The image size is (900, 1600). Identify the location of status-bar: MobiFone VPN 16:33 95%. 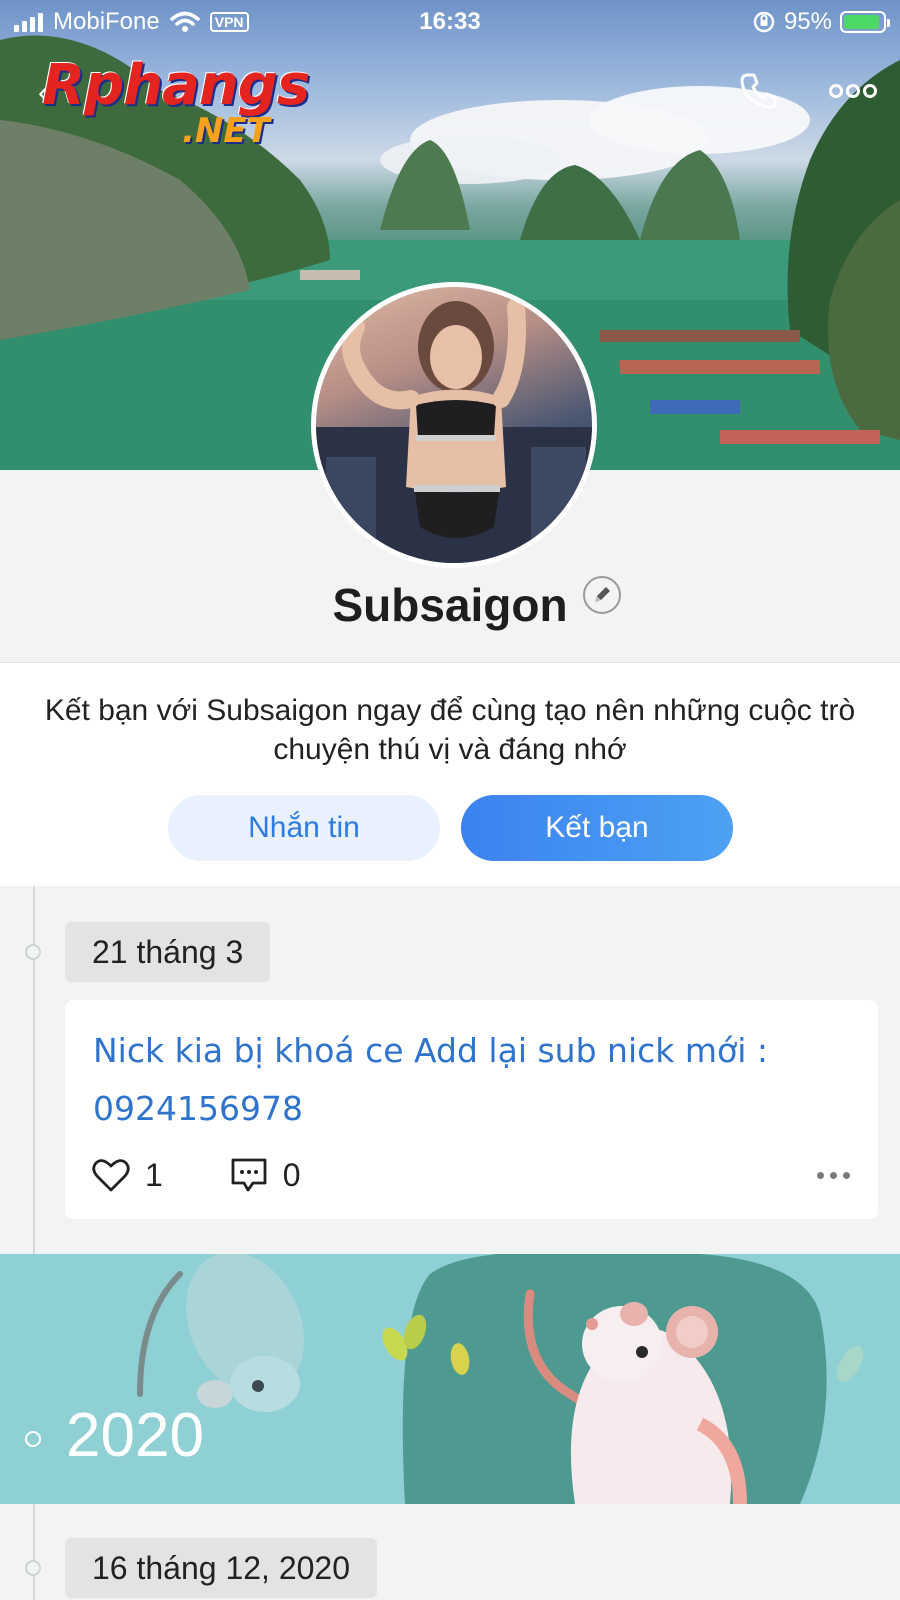
(450, 22).